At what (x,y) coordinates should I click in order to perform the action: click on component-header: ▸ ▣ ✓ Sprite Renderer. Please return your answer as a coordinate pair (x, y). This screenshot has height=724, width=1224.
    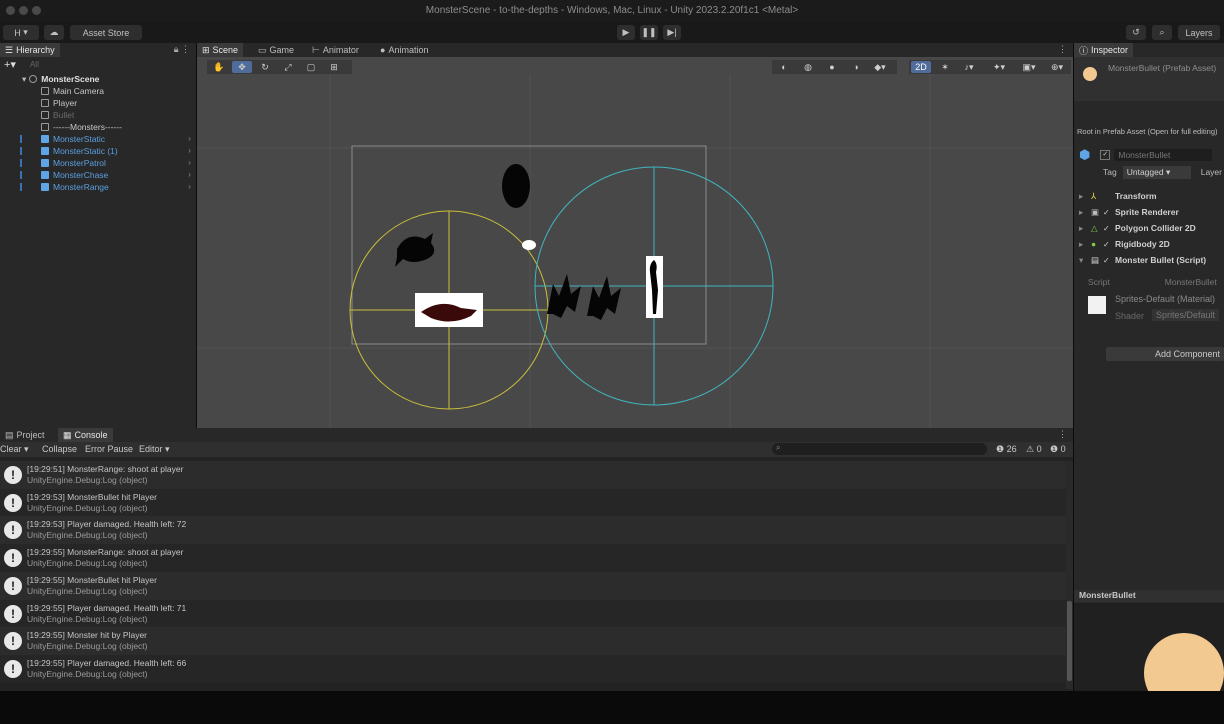
    Looking at the image, I should click on (1149, 212).